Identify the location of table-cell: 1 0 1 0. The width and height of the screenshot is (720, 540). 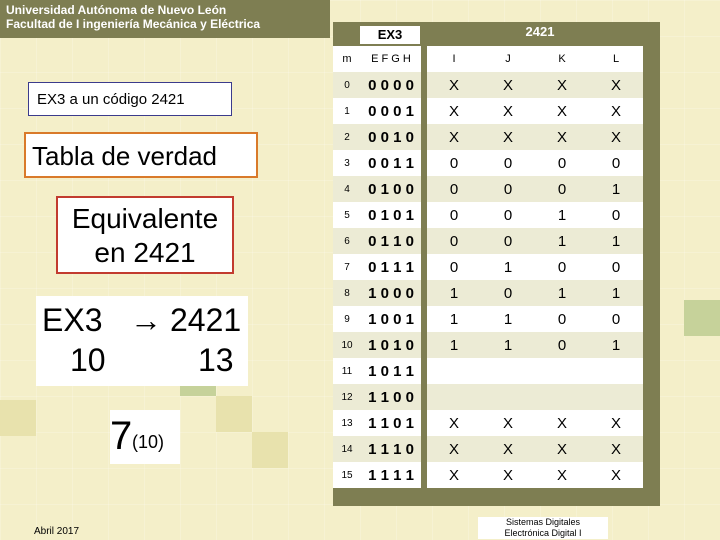
(391, 345).